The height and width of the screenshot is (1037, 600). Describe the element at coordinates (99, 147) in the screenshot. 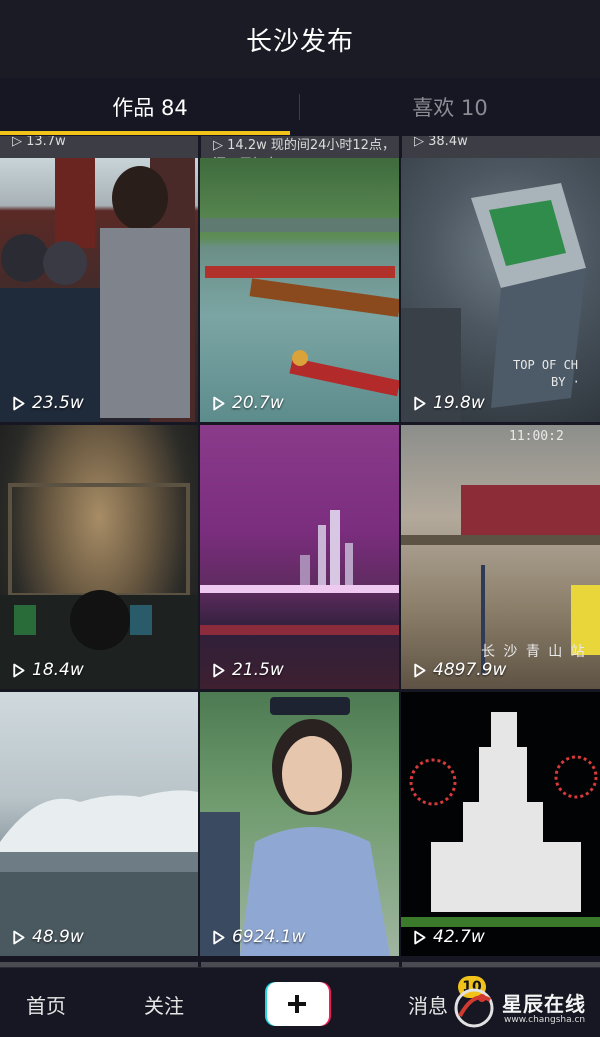

I see `partial-video-1: ▷ 13.7w` at that location.